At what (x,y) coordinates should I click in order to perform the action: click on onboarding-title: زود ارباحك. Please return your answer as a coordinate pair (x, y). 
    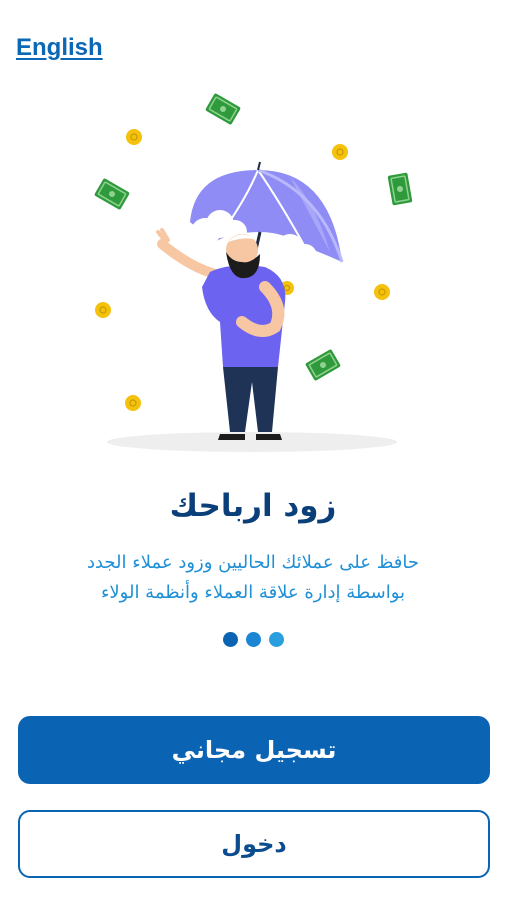
    Looking at the image, I should click on (253, 506).